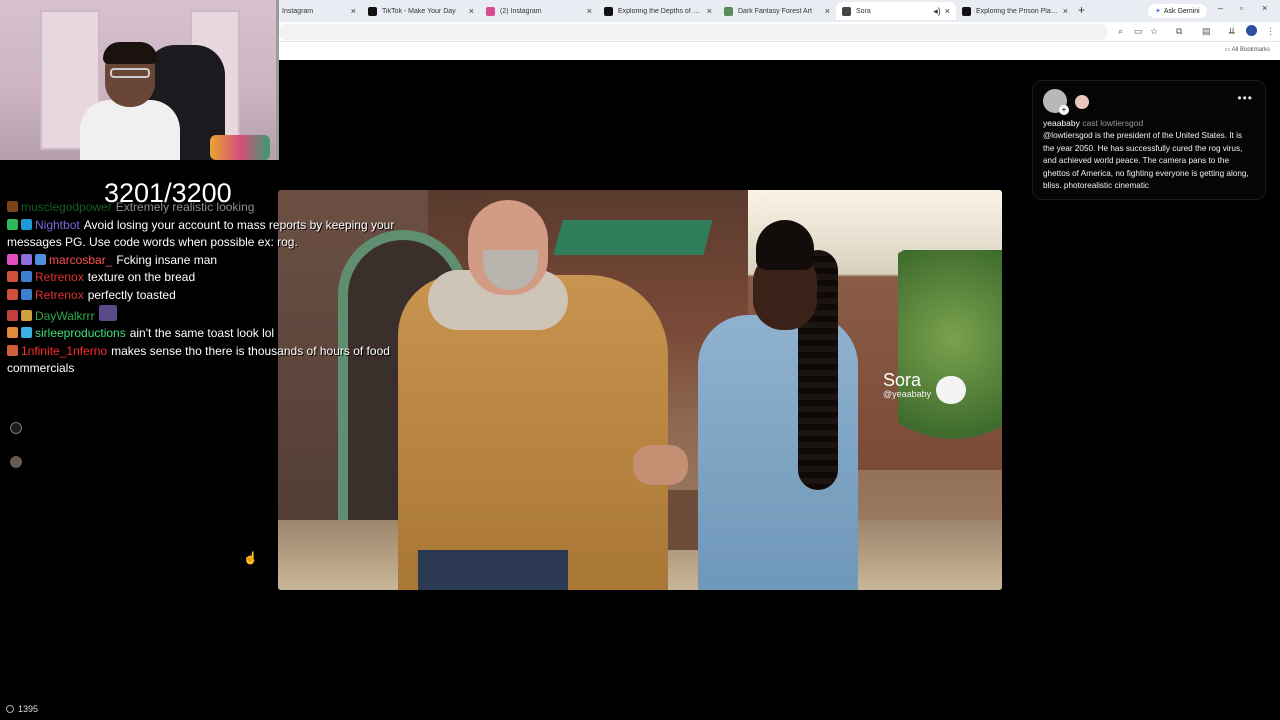 The width and height of the screenshot is (1280, 720). I want to click on author-avatar: +, so click(1056, 102).